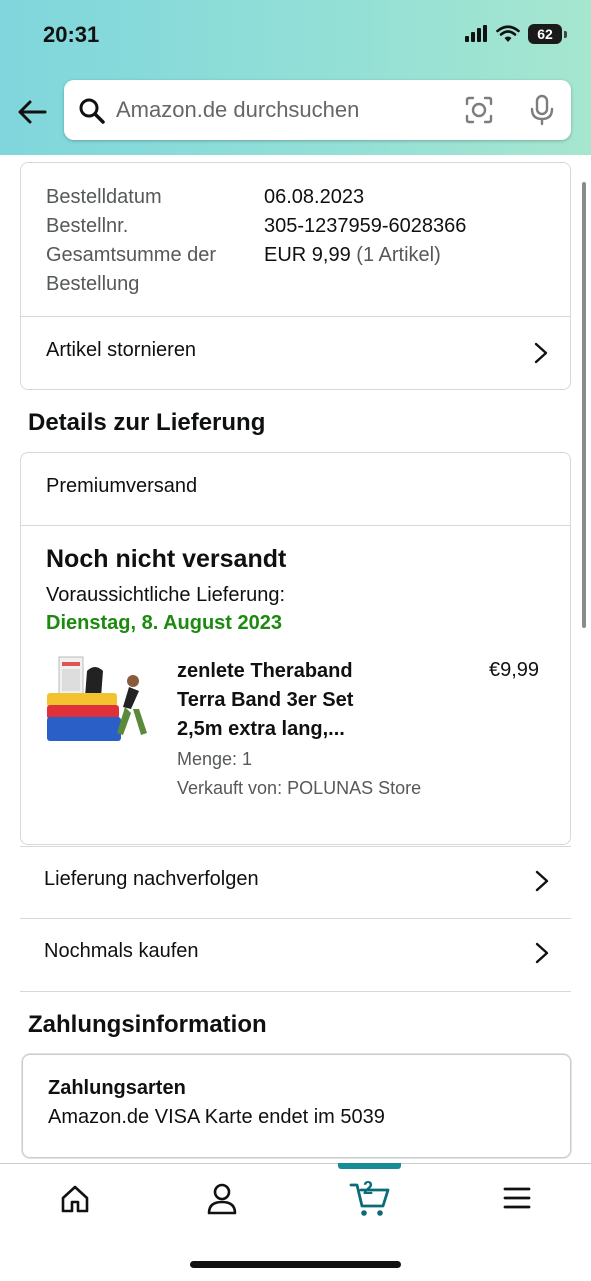  Describe the element at coordinates (122, 486) in the screenshot. I see `shipping-method: Premiumversand` at that location.